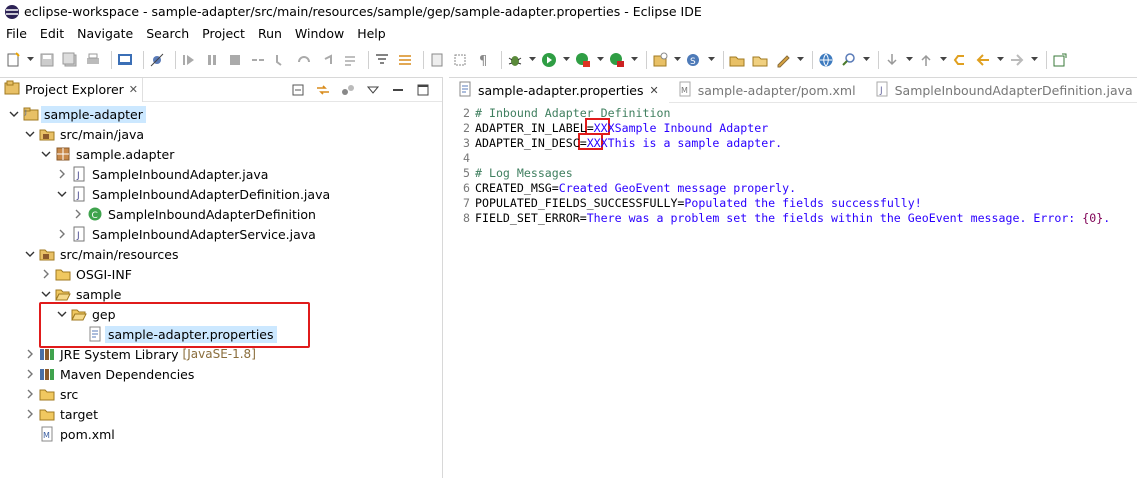  What do you see at coordinates (70, 60) in the screenshot?
I see `save-all-icon` at bounding box center [70, 60].